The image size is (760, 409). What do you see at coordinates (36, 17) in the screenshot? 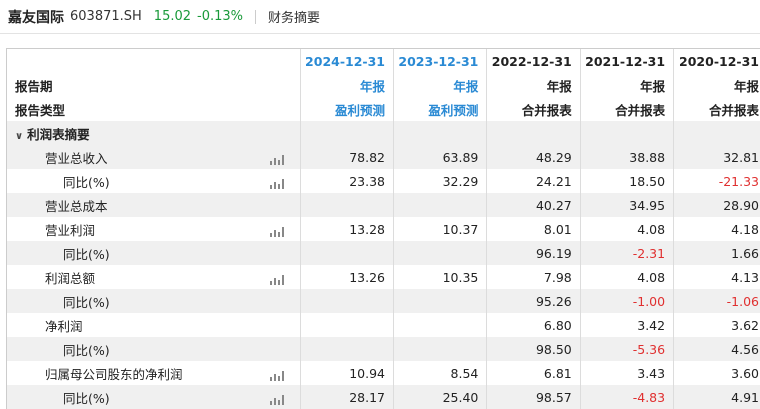
I see `stock-name: 嘉友国际` at bounding box center [36, 17].